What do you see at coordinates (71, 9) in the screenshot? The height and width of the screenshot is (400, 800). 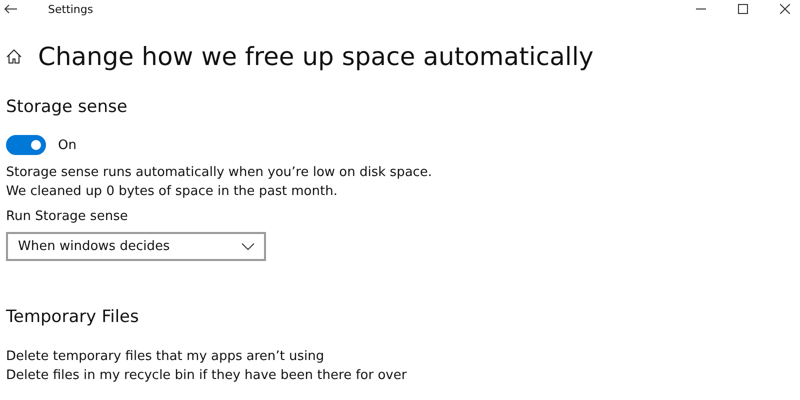 I see `window-title: Settings` at bounding box center [71, 9].